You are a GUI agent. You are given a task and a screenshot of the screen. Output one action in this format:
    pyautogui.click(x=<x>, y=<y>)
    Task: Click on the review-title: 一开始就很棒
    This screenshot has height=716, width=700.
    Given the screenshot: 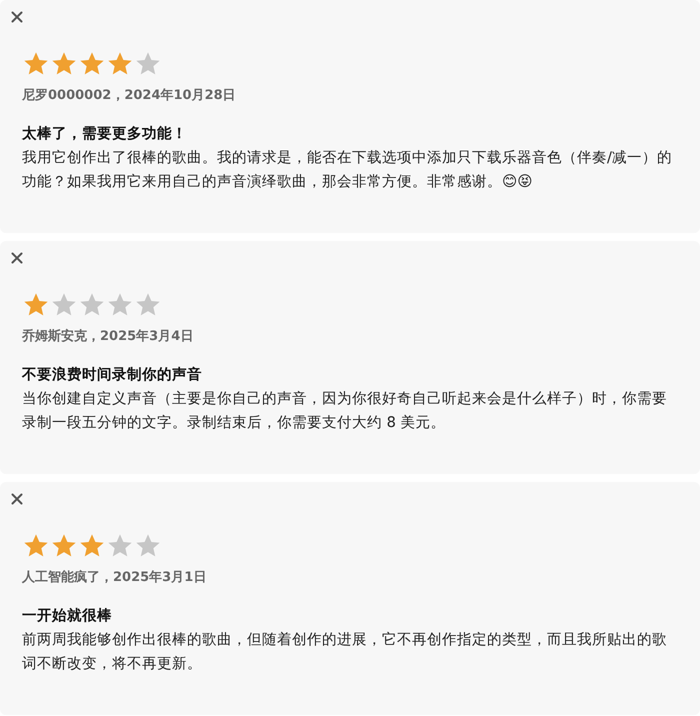 What is the action you would take?
    pyautogui.click(x=67, y=616)
    